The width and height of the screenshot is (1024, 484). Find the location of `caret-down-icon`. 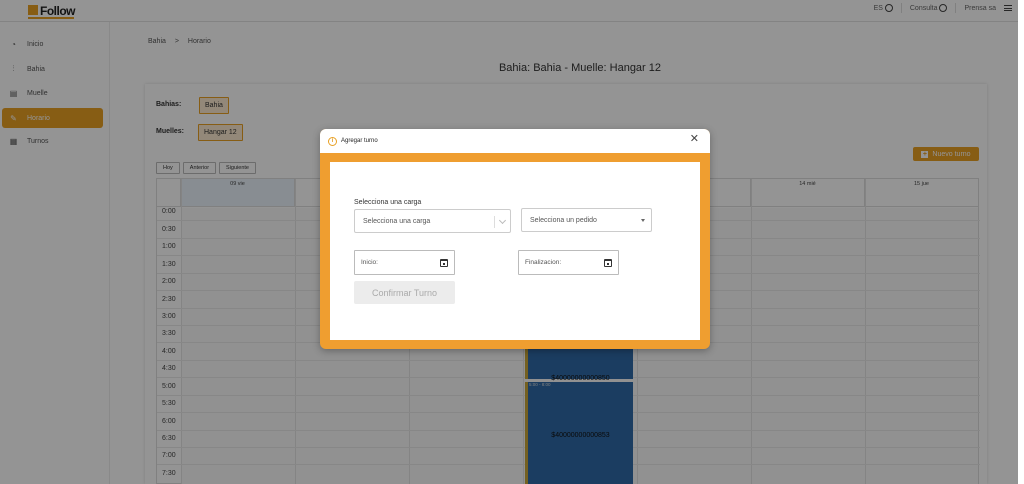

caret-down-icon is located at coordinates (643, 220).